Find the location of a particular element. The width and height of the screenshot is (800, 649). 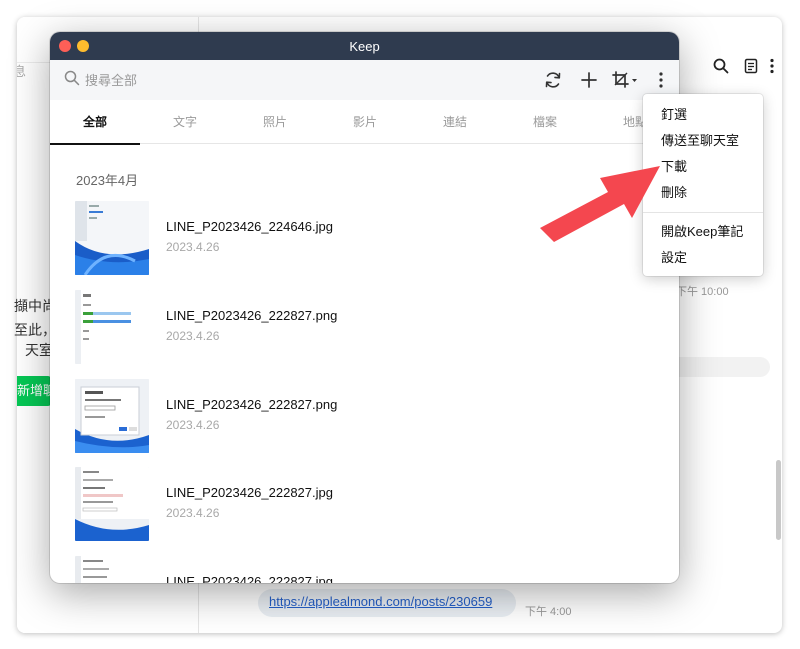

list-item: LINE_P2023426_224646.jpg 2023.4.26 is located at coordinates (355, 238).